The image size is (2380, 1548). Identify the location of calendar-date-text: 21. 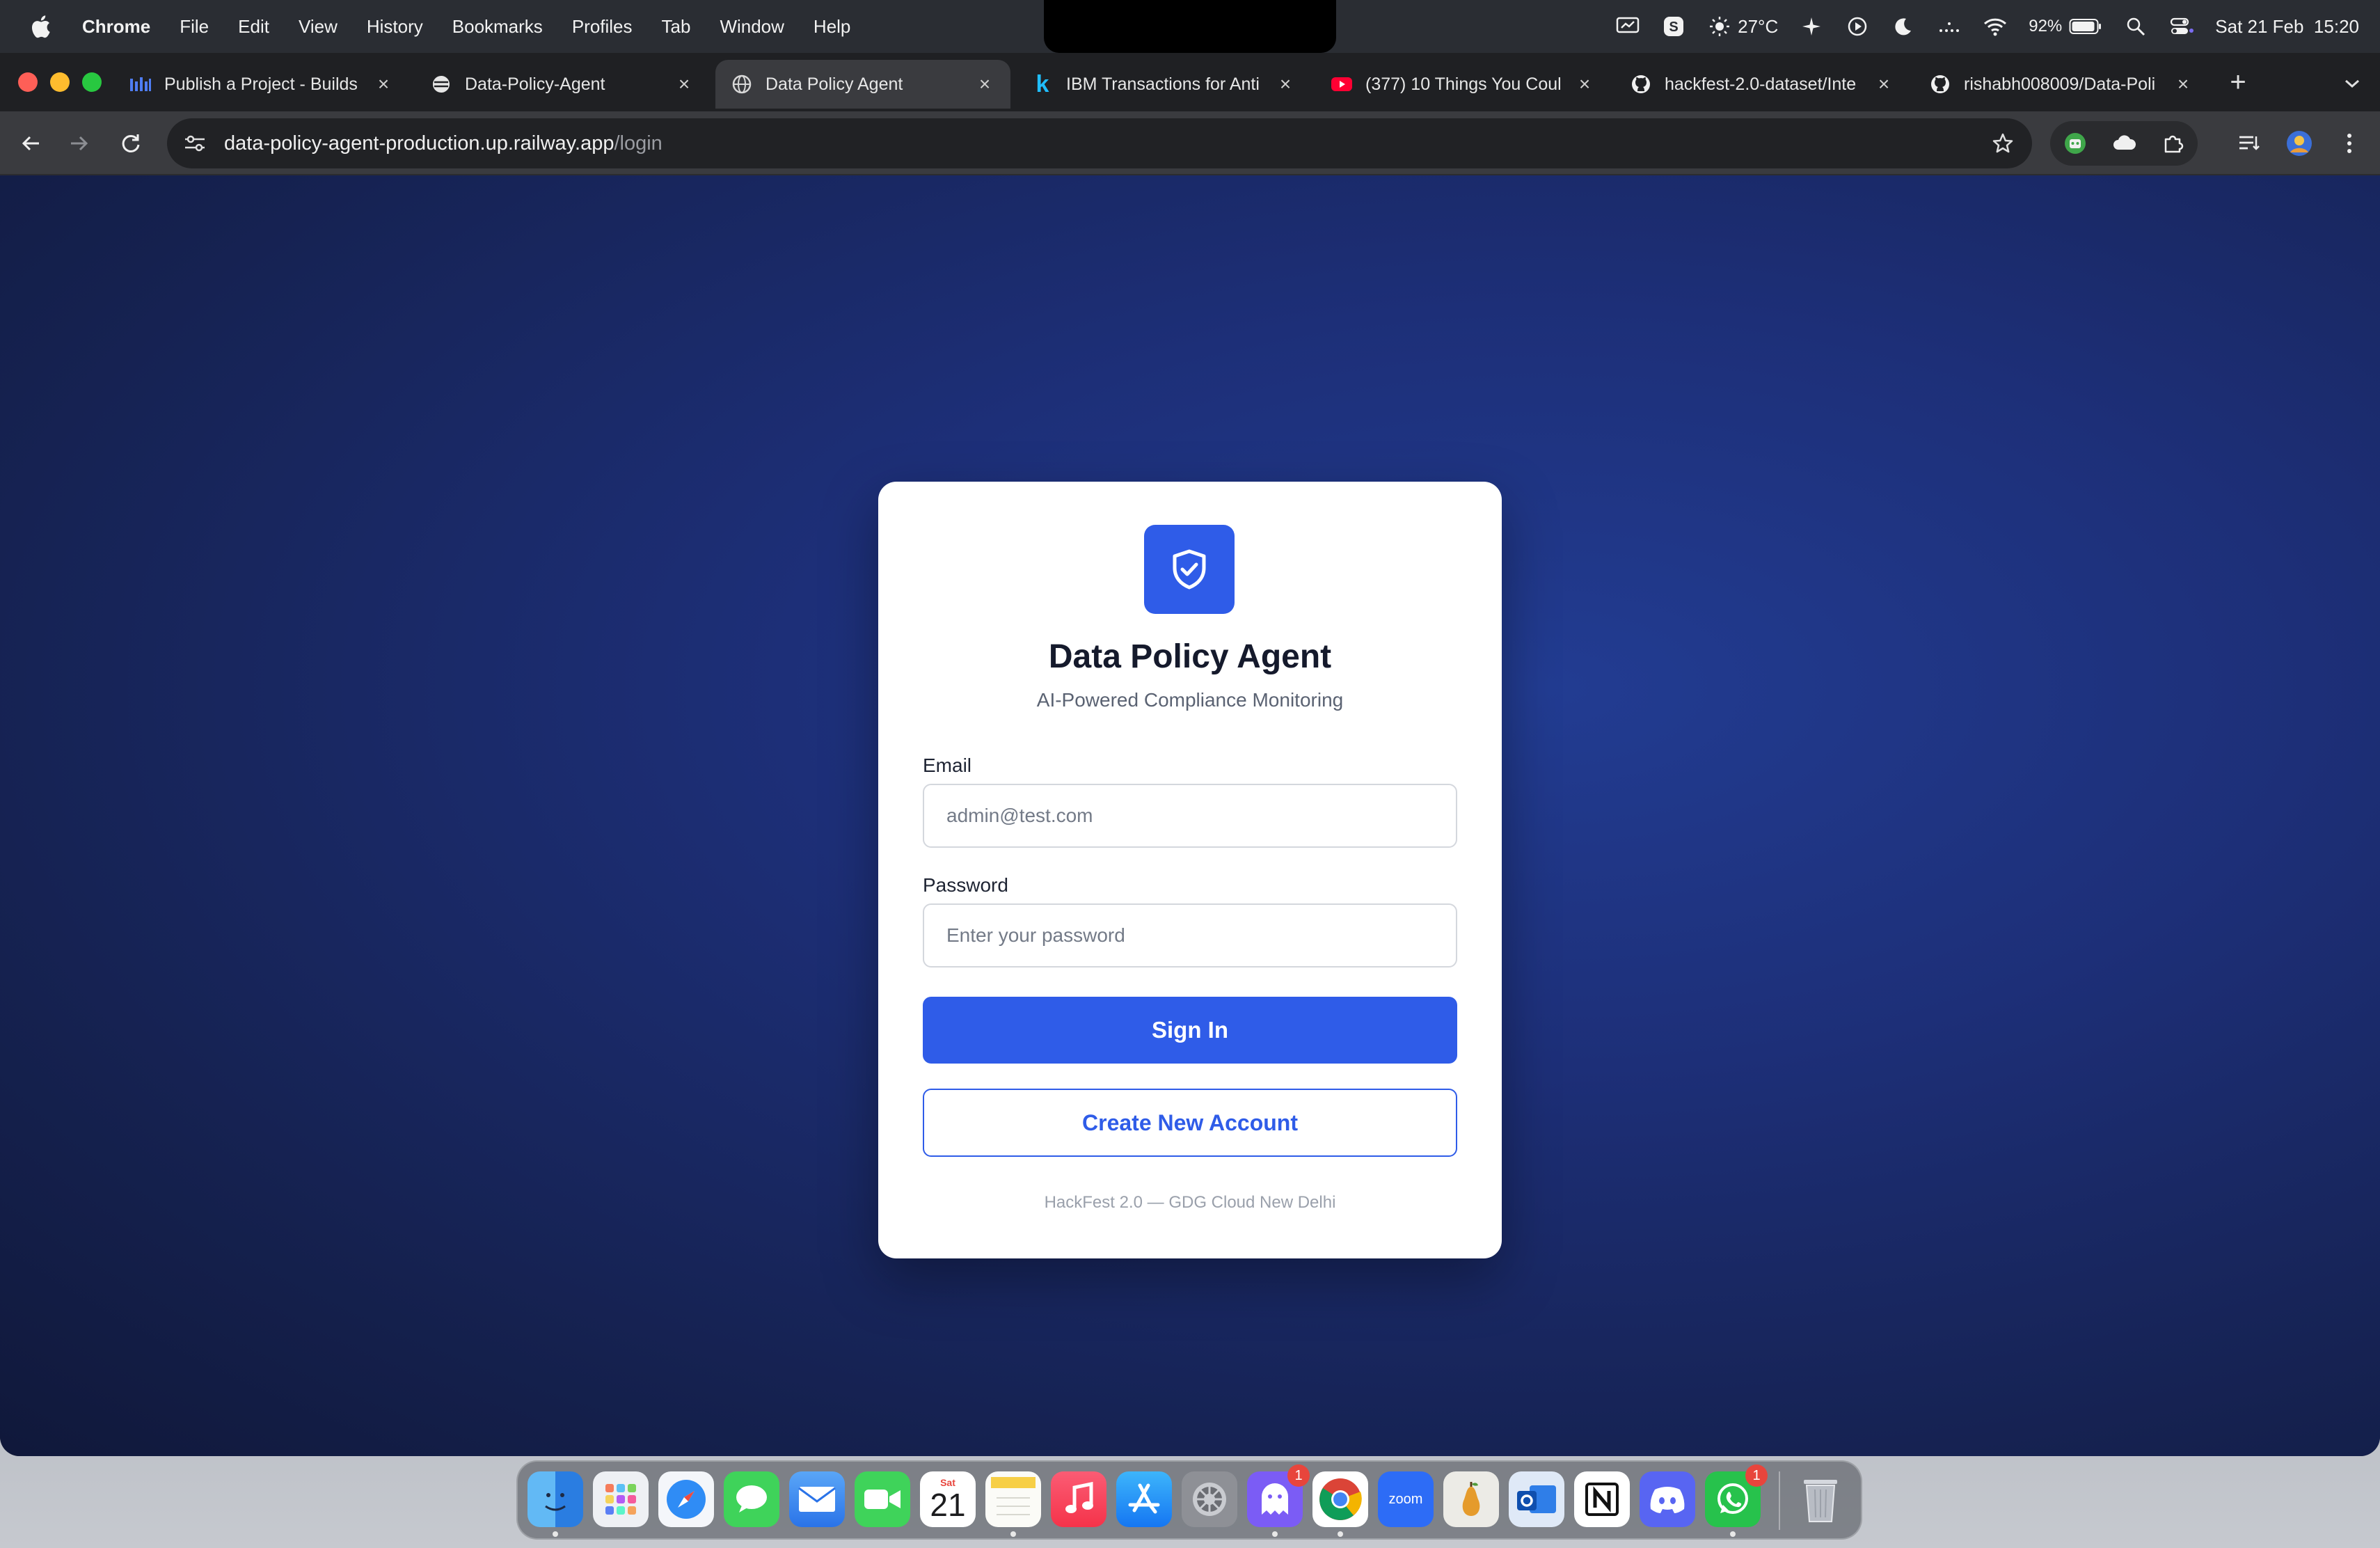
(948, 1505).